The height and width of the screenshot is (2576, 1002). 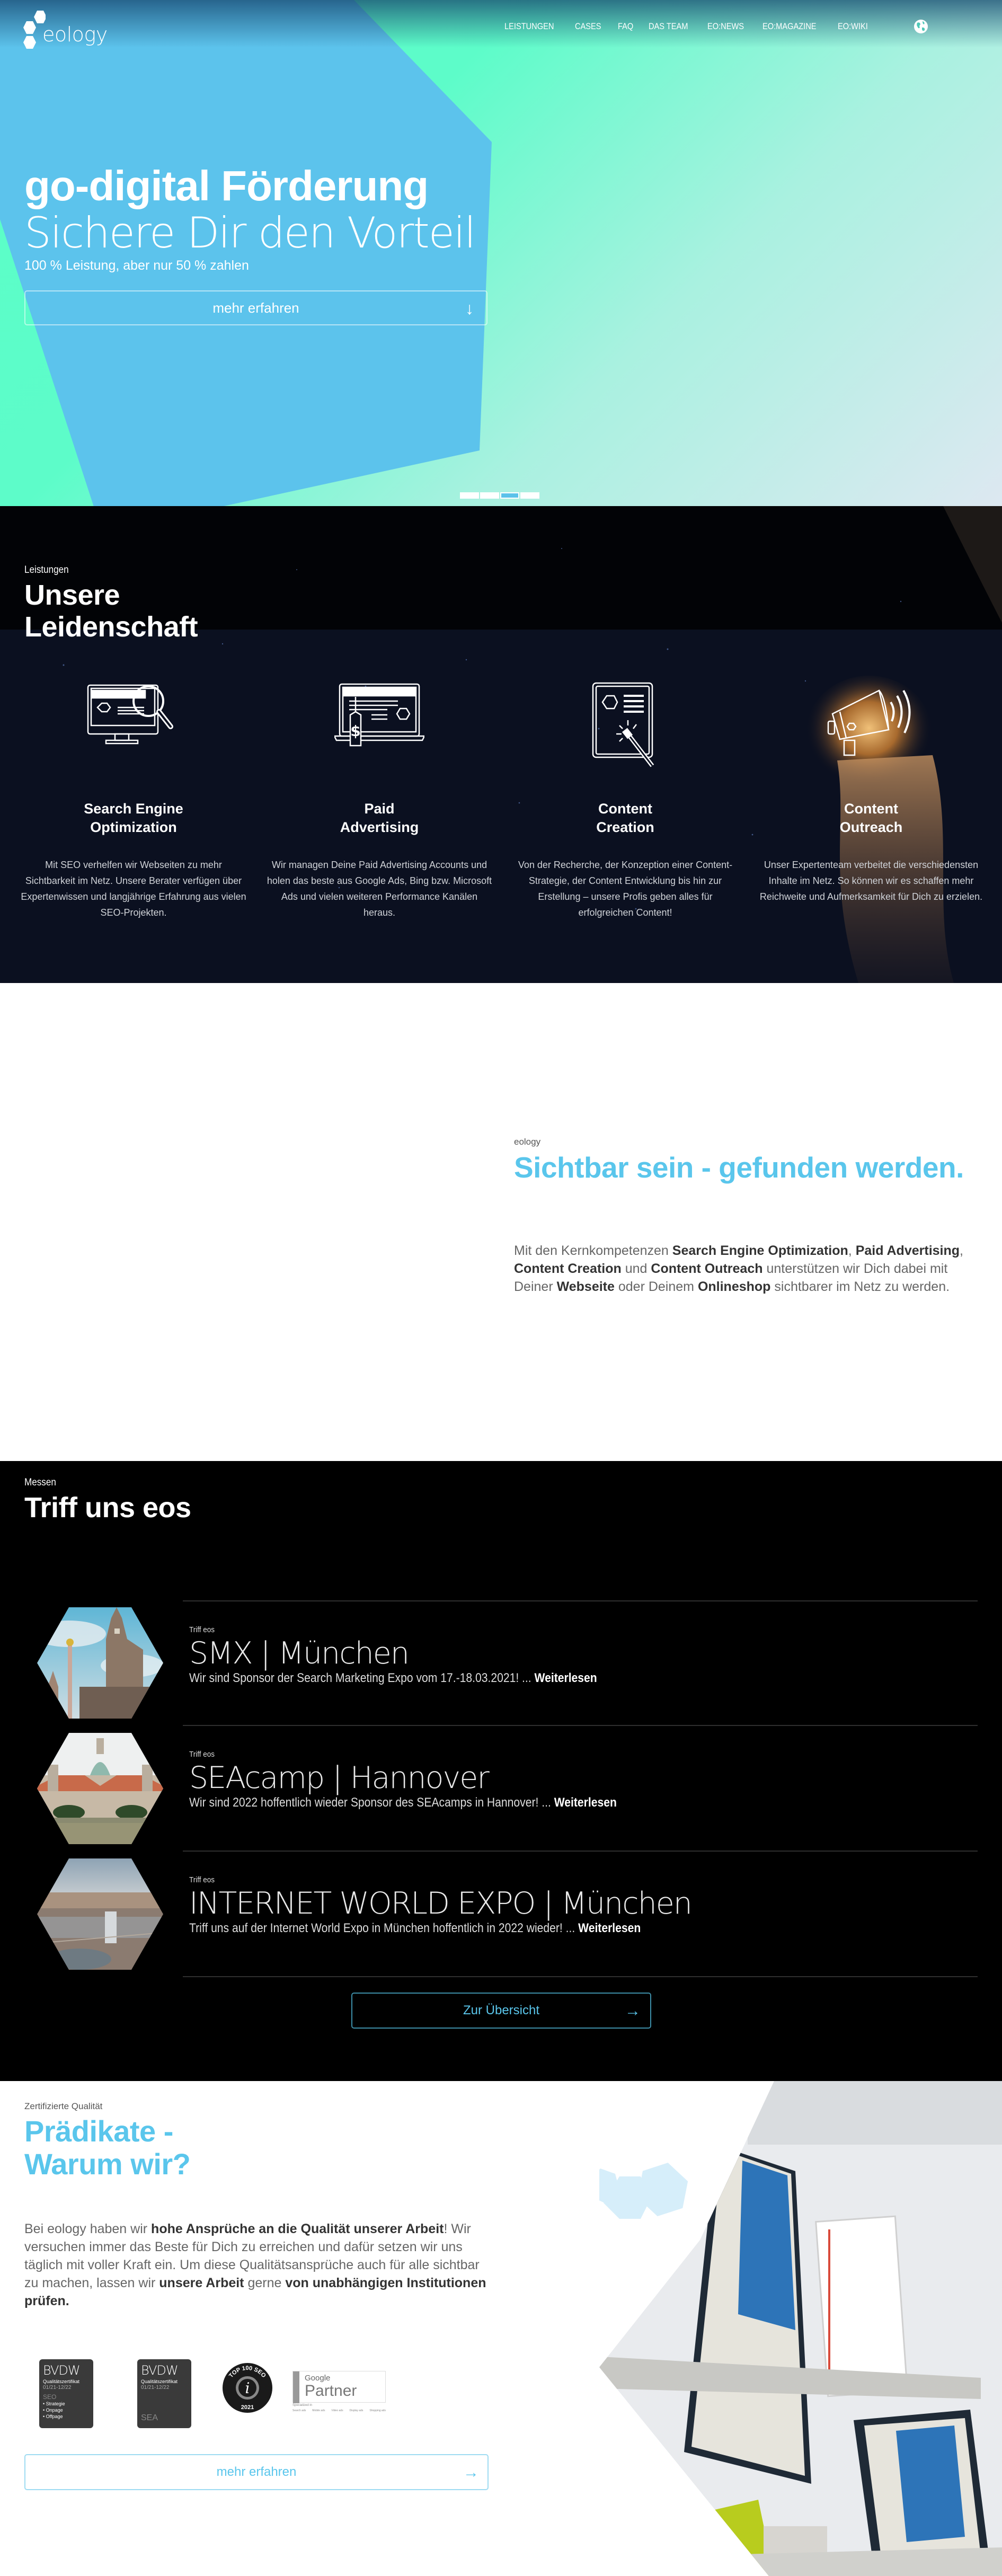 What do you see at coordinates (588, 26) in the screenshot?
I see `nav-item-cases: CASES` at bounding box center [588, 26].